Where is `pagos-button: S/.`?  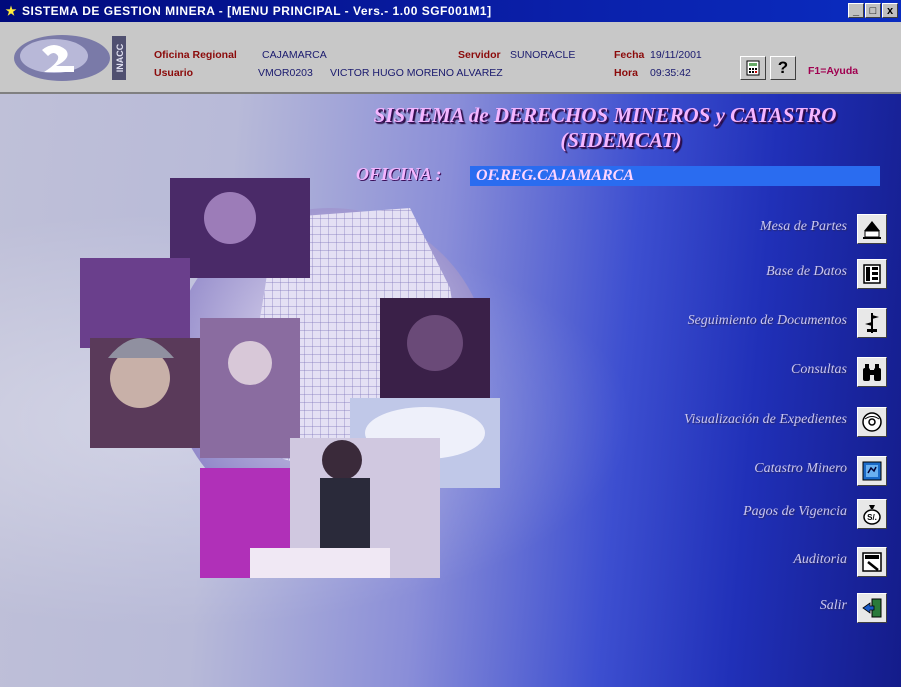
pagos-button: S/. is located at coordinates (872, 514).